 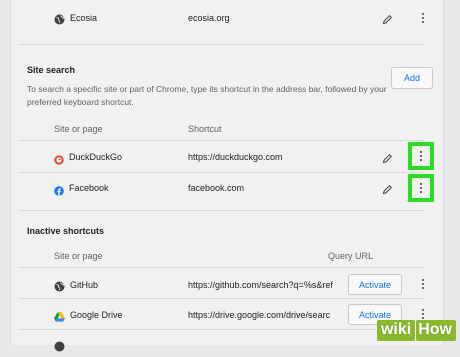 What do you see at coordinates (205, 129) in the screenshot?
I see `column-header-shortcut: Shortcut` at bounding box center [205, 129].